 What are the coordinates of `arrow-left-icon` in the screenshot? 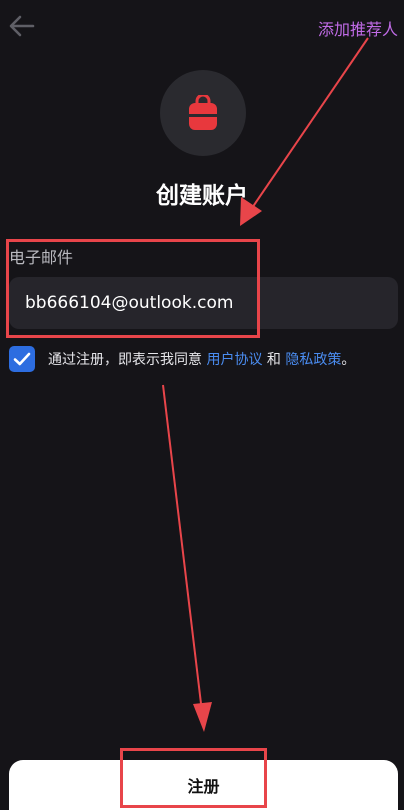 It's located at (22, 26).